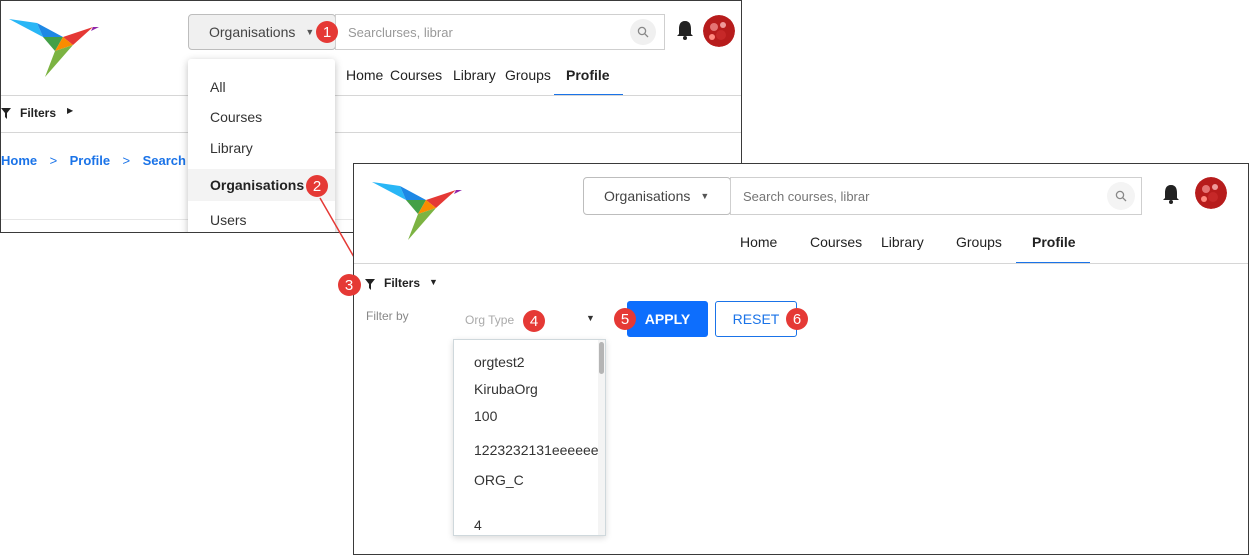 This screenshot has width=1249, height=555. What do you see at coordinates (499, 362) in the screenshot?
I see `org-type-option: orgtest2` at bounding box center [499, 362].